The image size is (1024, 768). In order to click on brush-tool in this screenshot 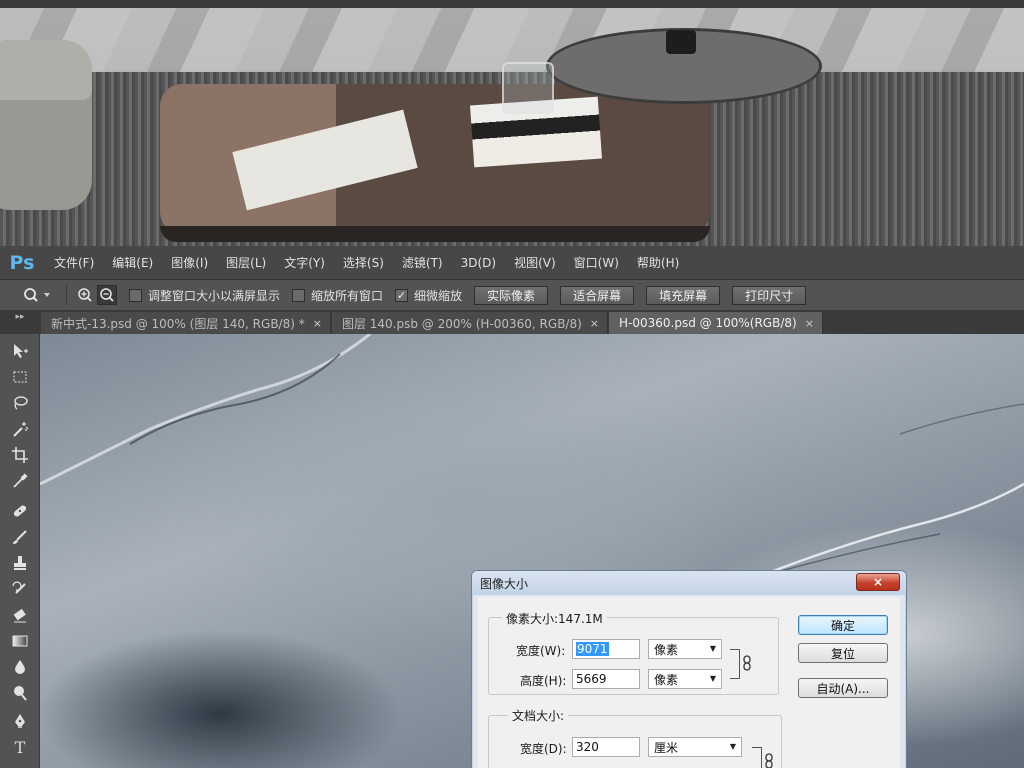, I will do `click(20, 537)`.